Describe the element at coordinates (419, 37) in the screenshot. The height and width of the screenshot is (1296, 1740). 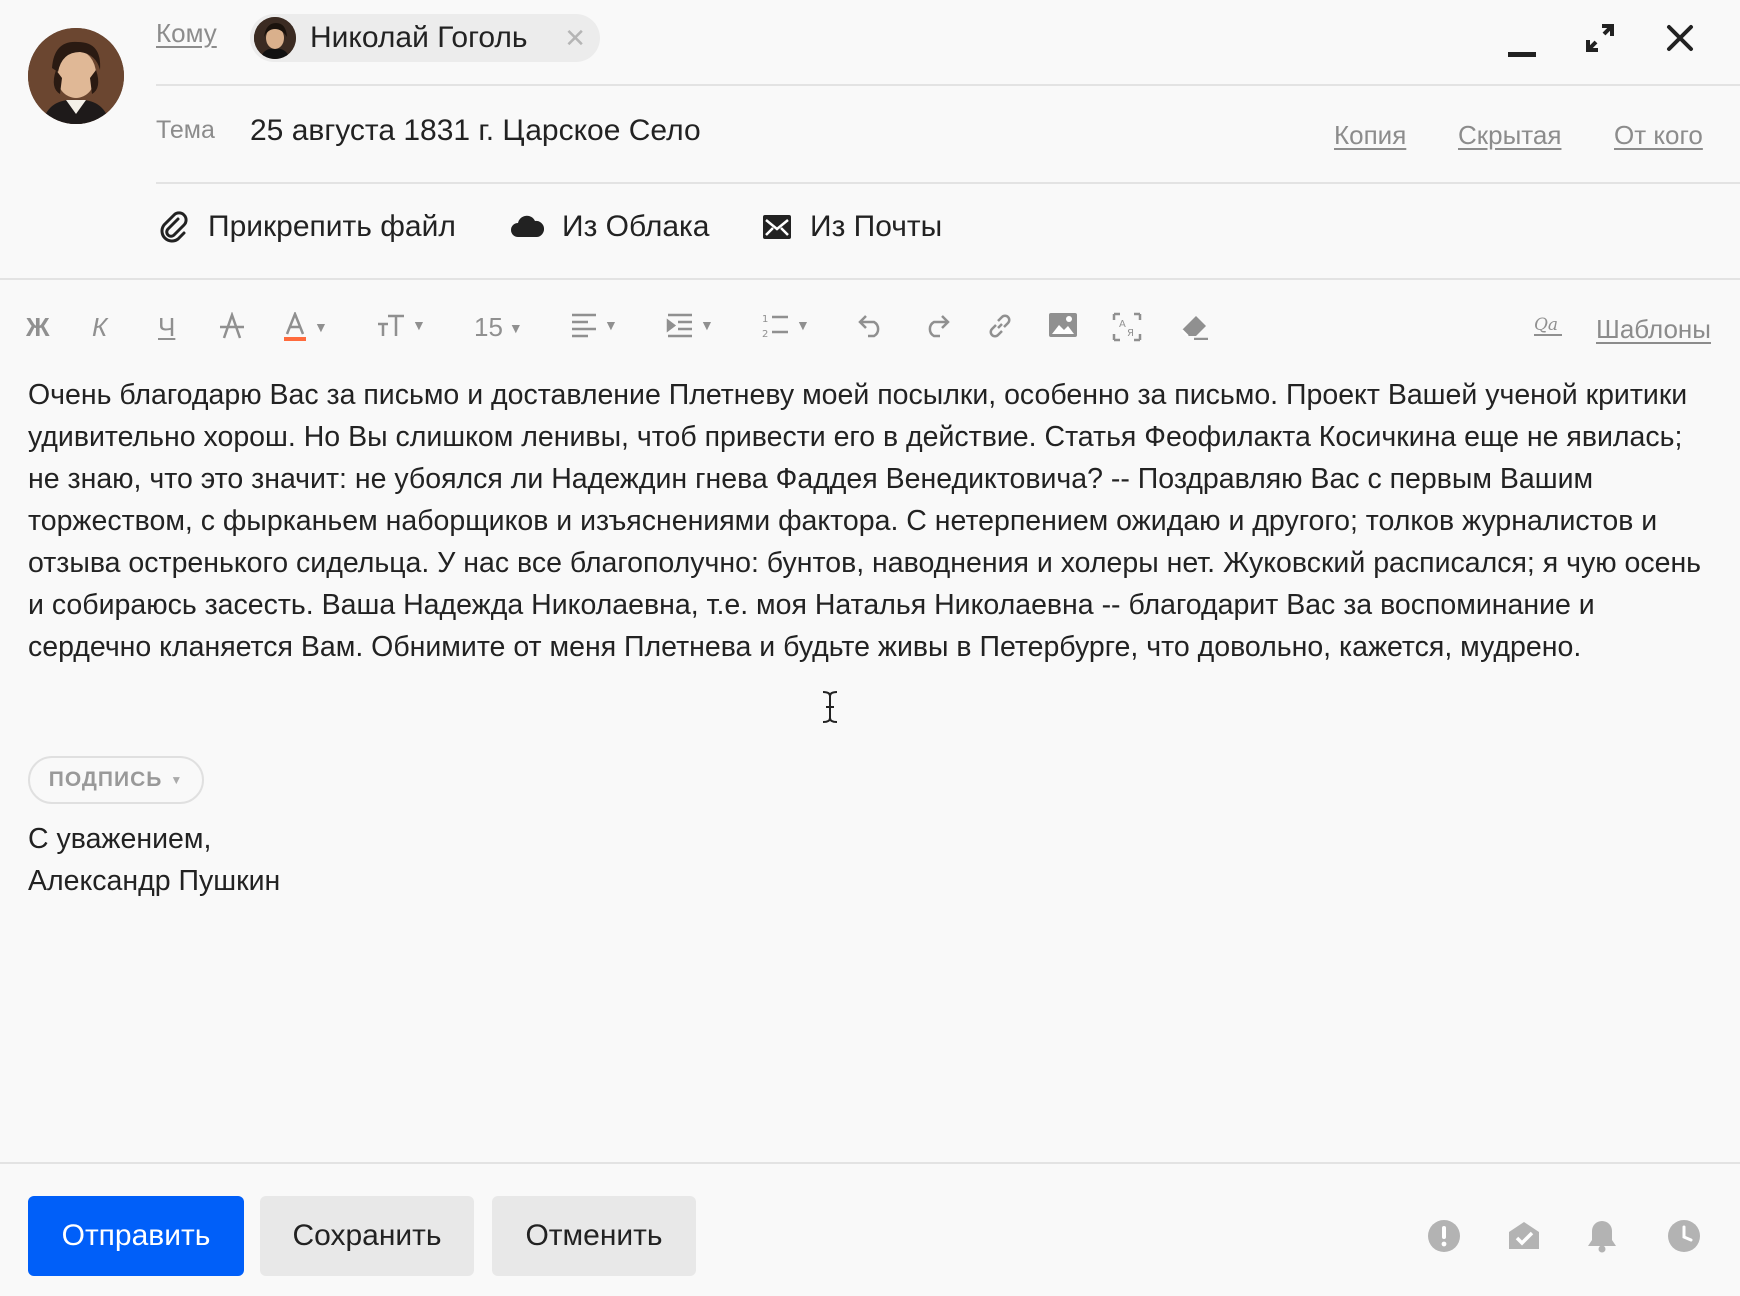
I see `recipient-name: Николай Гоголь` at that location.